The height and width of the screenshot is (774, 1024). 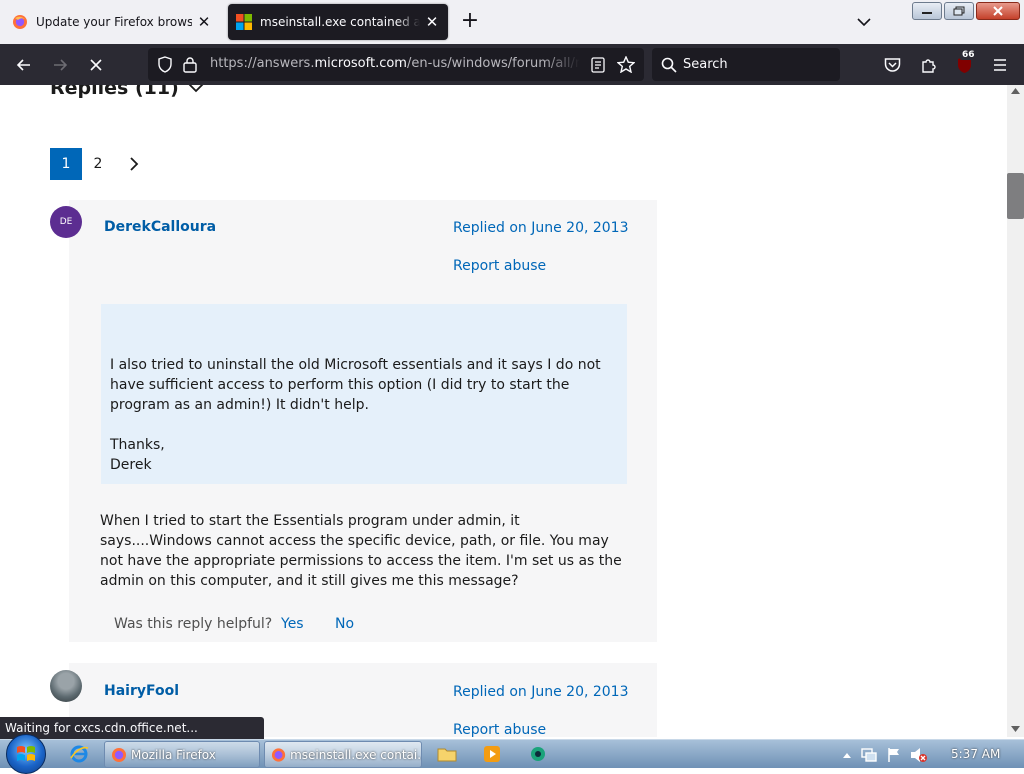 I want to click on taskbar-task-label: Mozilla Firefox, so click(x=173, y=754).